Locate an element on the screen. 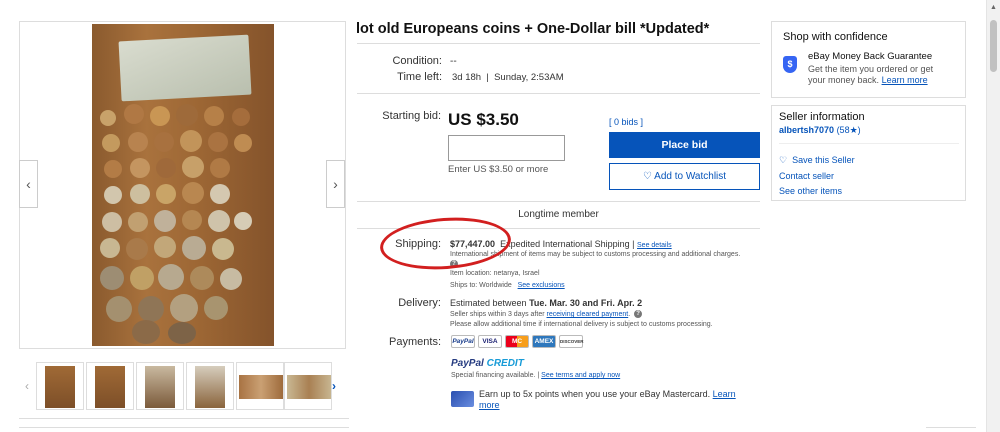  page-scrollbar: ▲ is located at coordinates (993, 216).